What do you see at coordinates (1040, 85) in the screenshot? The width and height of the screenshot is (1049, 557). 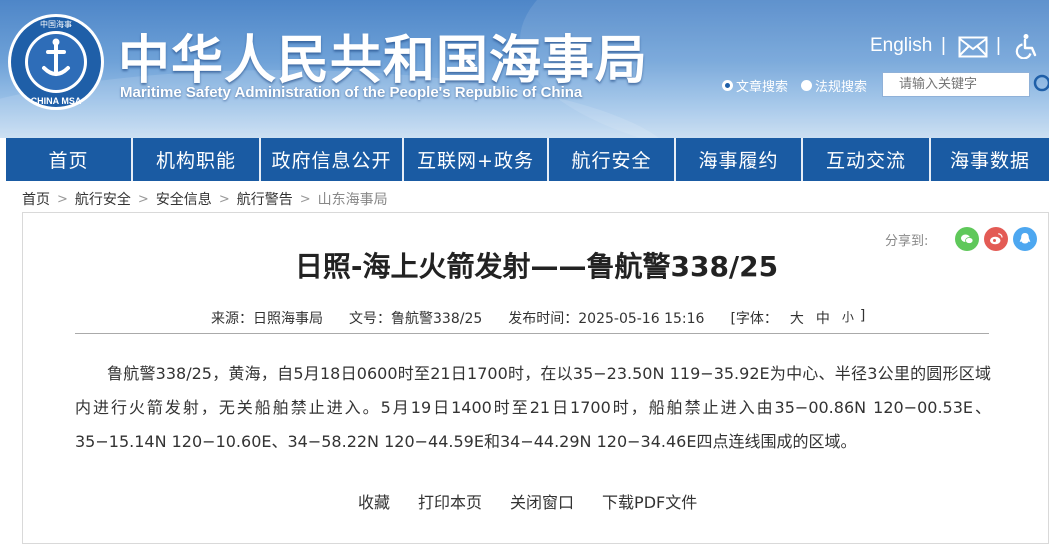 I see `search-icon` at bounding box center [1040, 85].